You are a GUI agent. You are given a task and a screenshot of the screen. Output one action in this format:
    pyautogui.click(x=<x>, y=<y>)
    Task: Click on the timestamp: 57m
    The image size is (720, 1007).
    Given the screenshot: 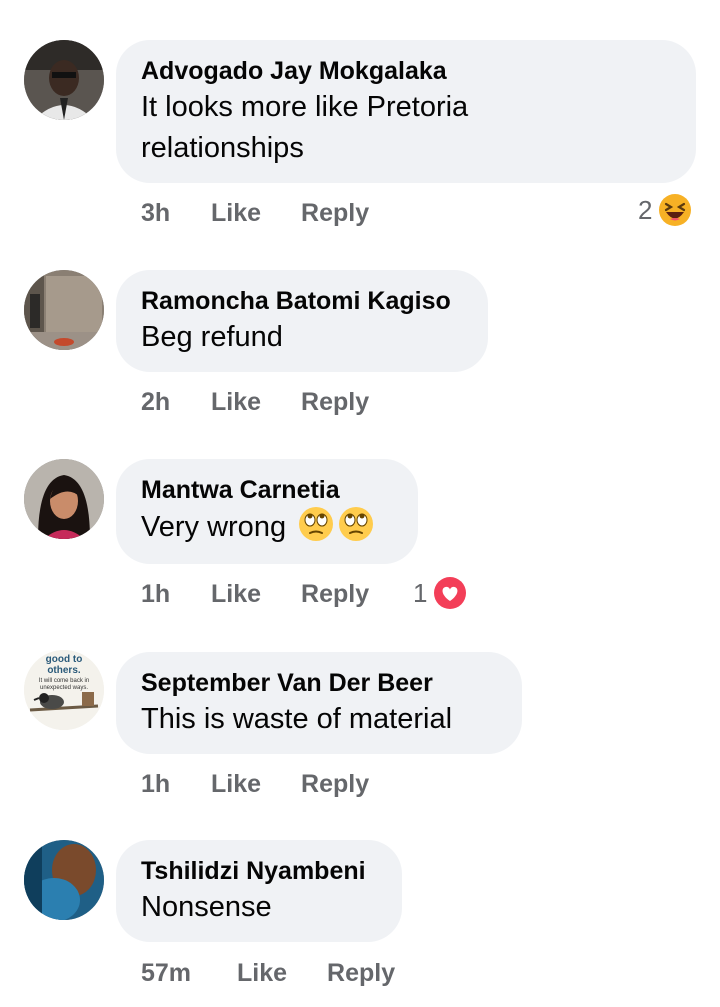 What is the action you would take?
    pyautogui.click(x=189, y=973)
    